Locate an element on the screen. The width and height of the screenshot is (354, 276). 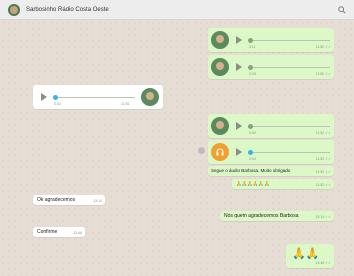
headphones-glyph is located at coordinates (220, 152).